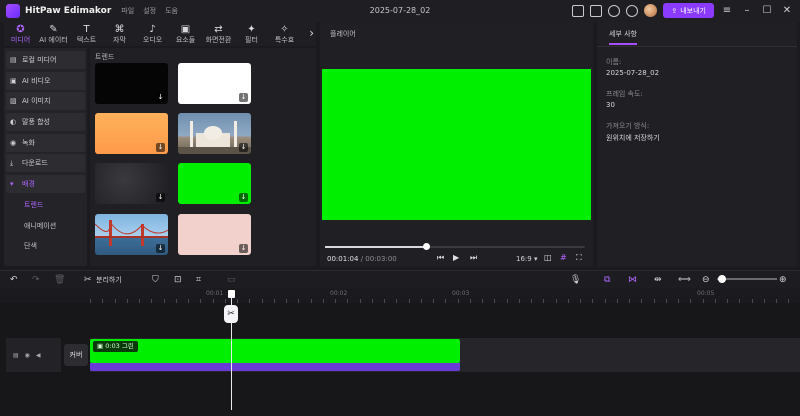 Image resolution: width=800 pixels, height=416 pixels. I want to click on media-thumb-dark-texture: ↓, so click(131, 183).